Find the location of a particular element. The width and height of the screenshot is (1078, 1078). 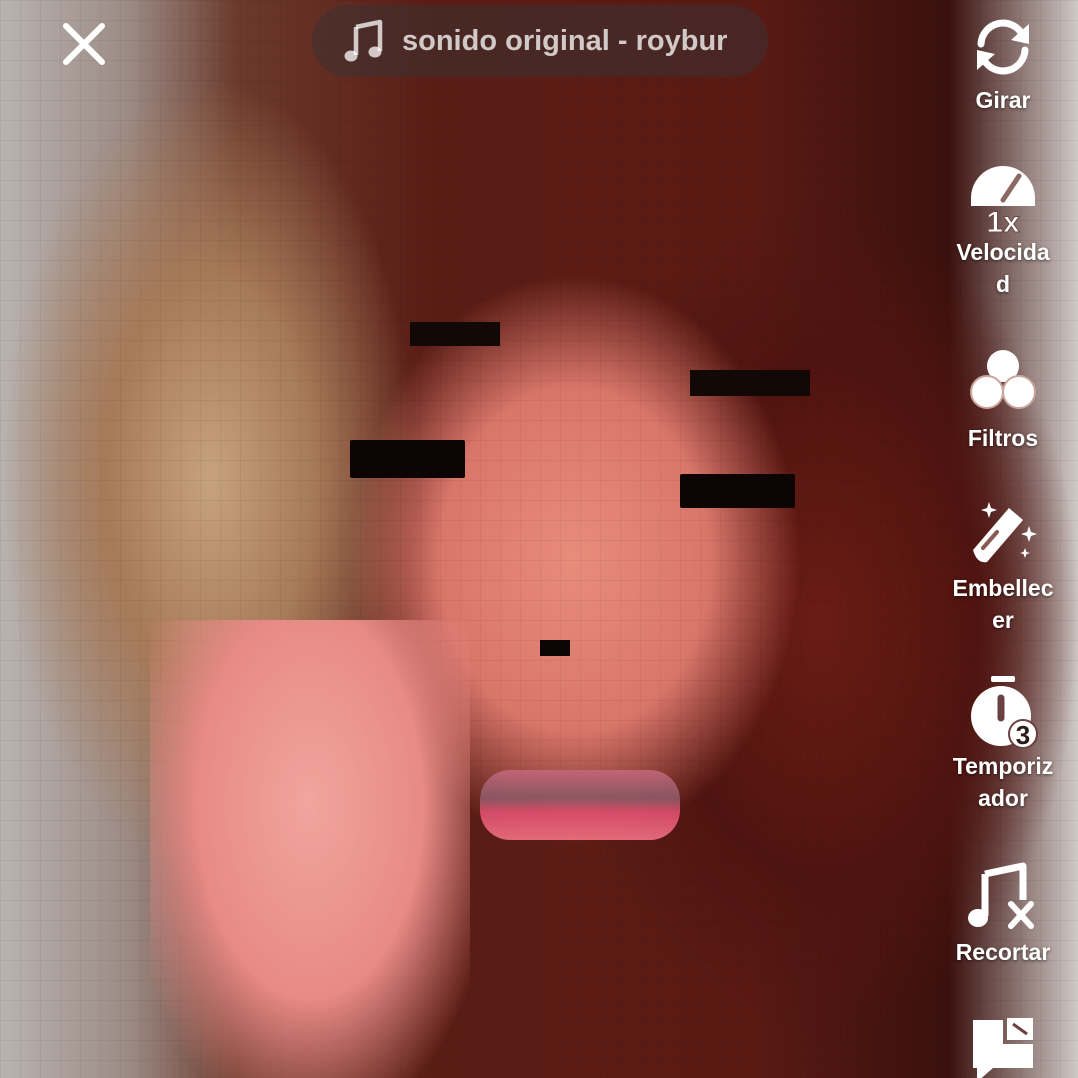

preview-brow-left is located at coordinates (455, 334).